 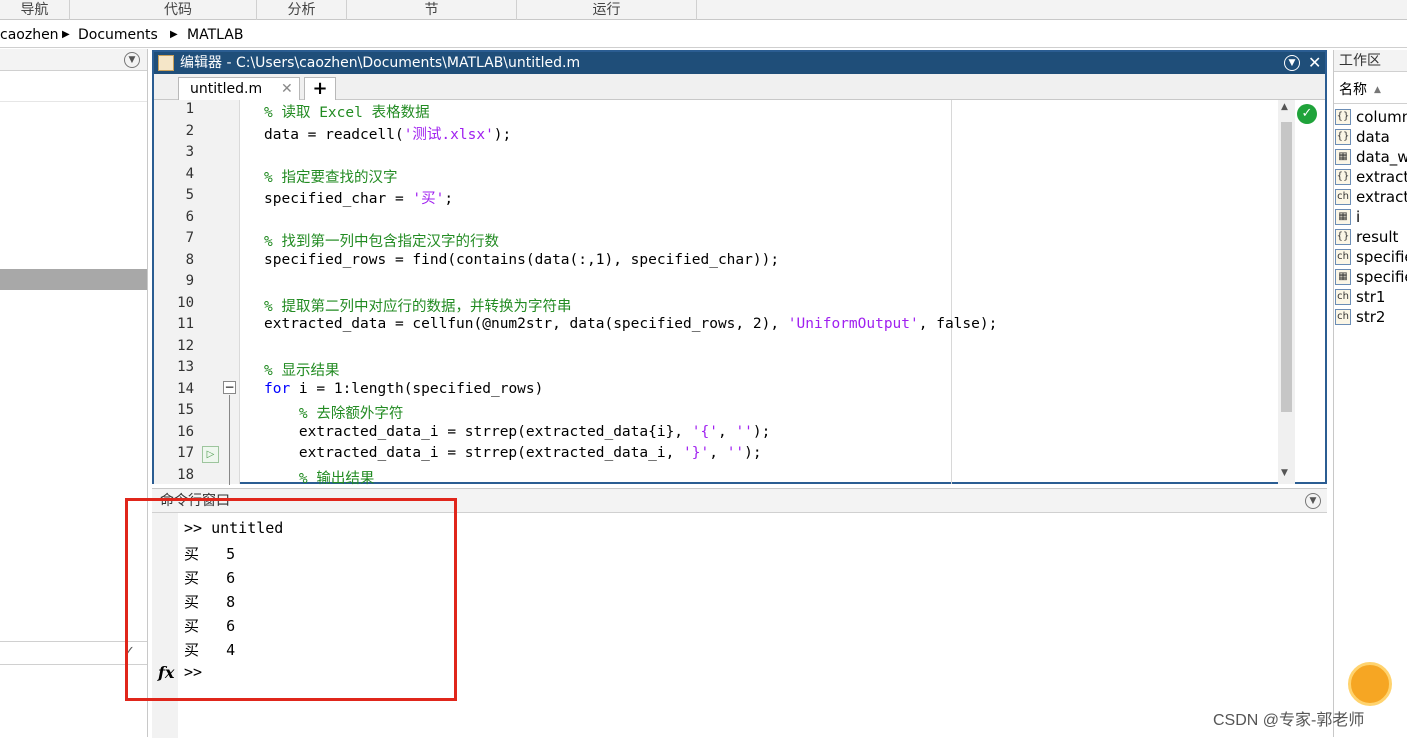 I want to click on tab-label: untitled.m, so click(x=226, y=89).